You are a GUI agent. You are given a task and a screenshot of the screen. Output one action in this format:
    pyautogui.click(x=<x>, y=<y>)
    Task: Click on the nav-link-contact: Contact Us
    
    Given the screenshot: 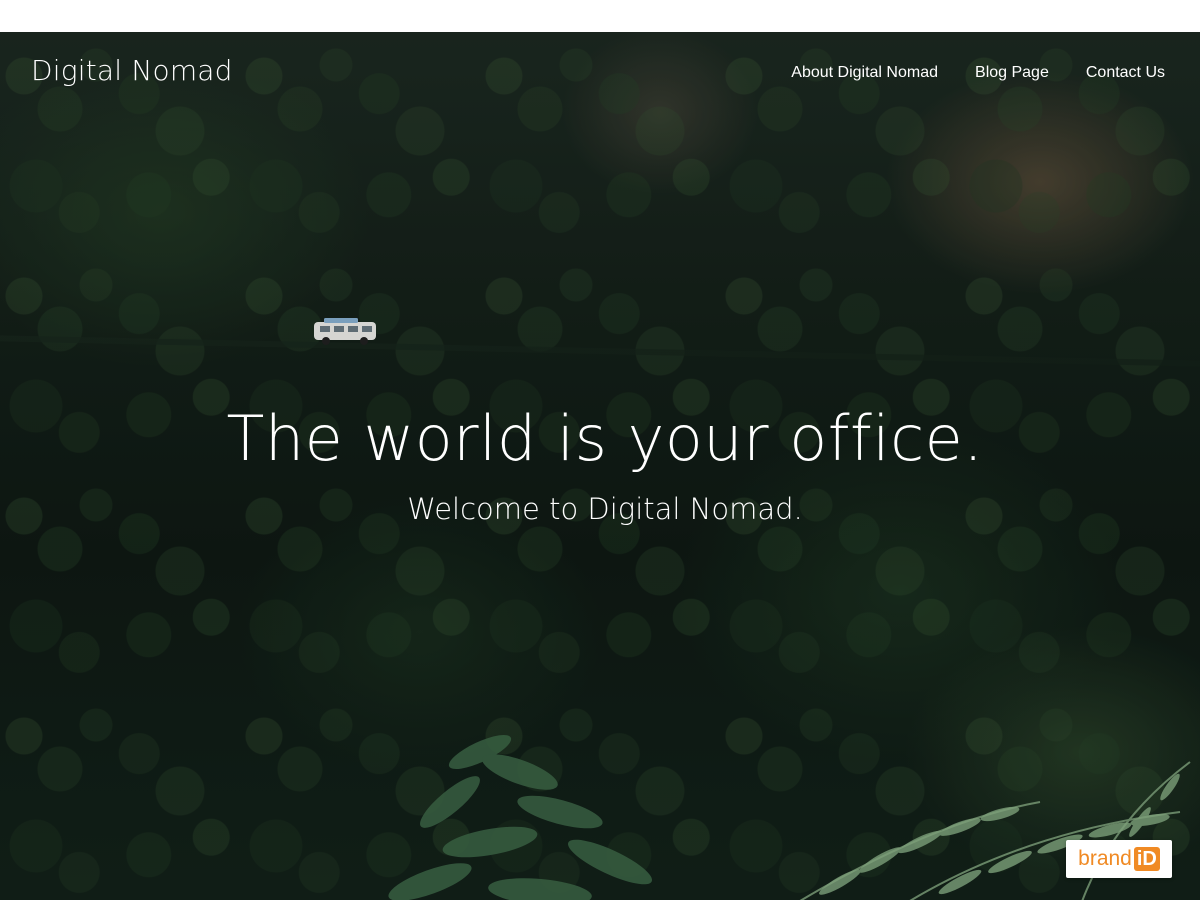 What is the action you would take?
    pyautogui.click(x=1125, y=73)
    